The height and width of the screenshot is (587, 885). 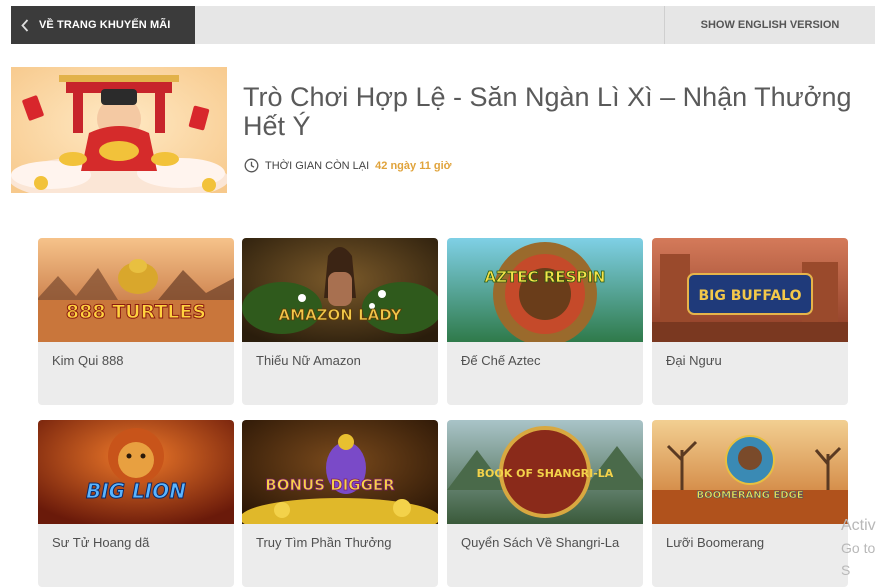 I want to click on game-name: Thiếu Nữ Amazon, so click(x=308, y=360).